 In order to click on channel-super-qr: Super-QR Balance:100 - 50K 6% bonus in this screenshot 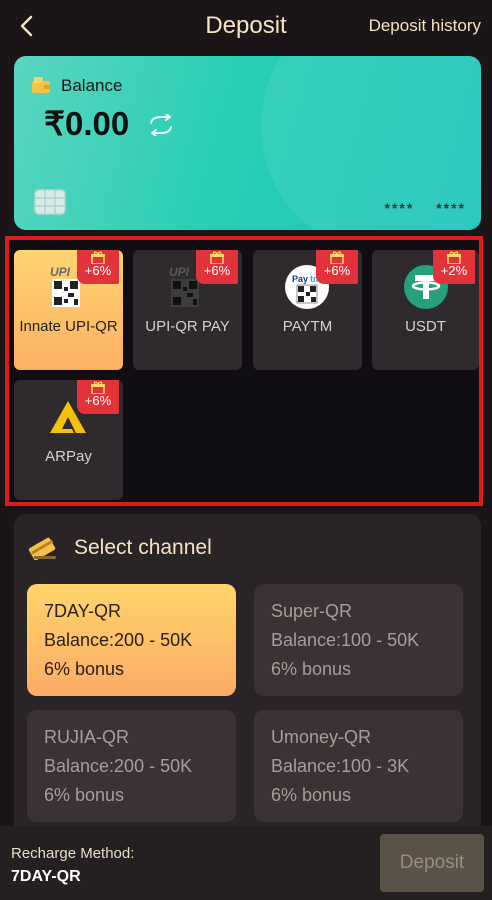, I will do `click(358, 640)`.